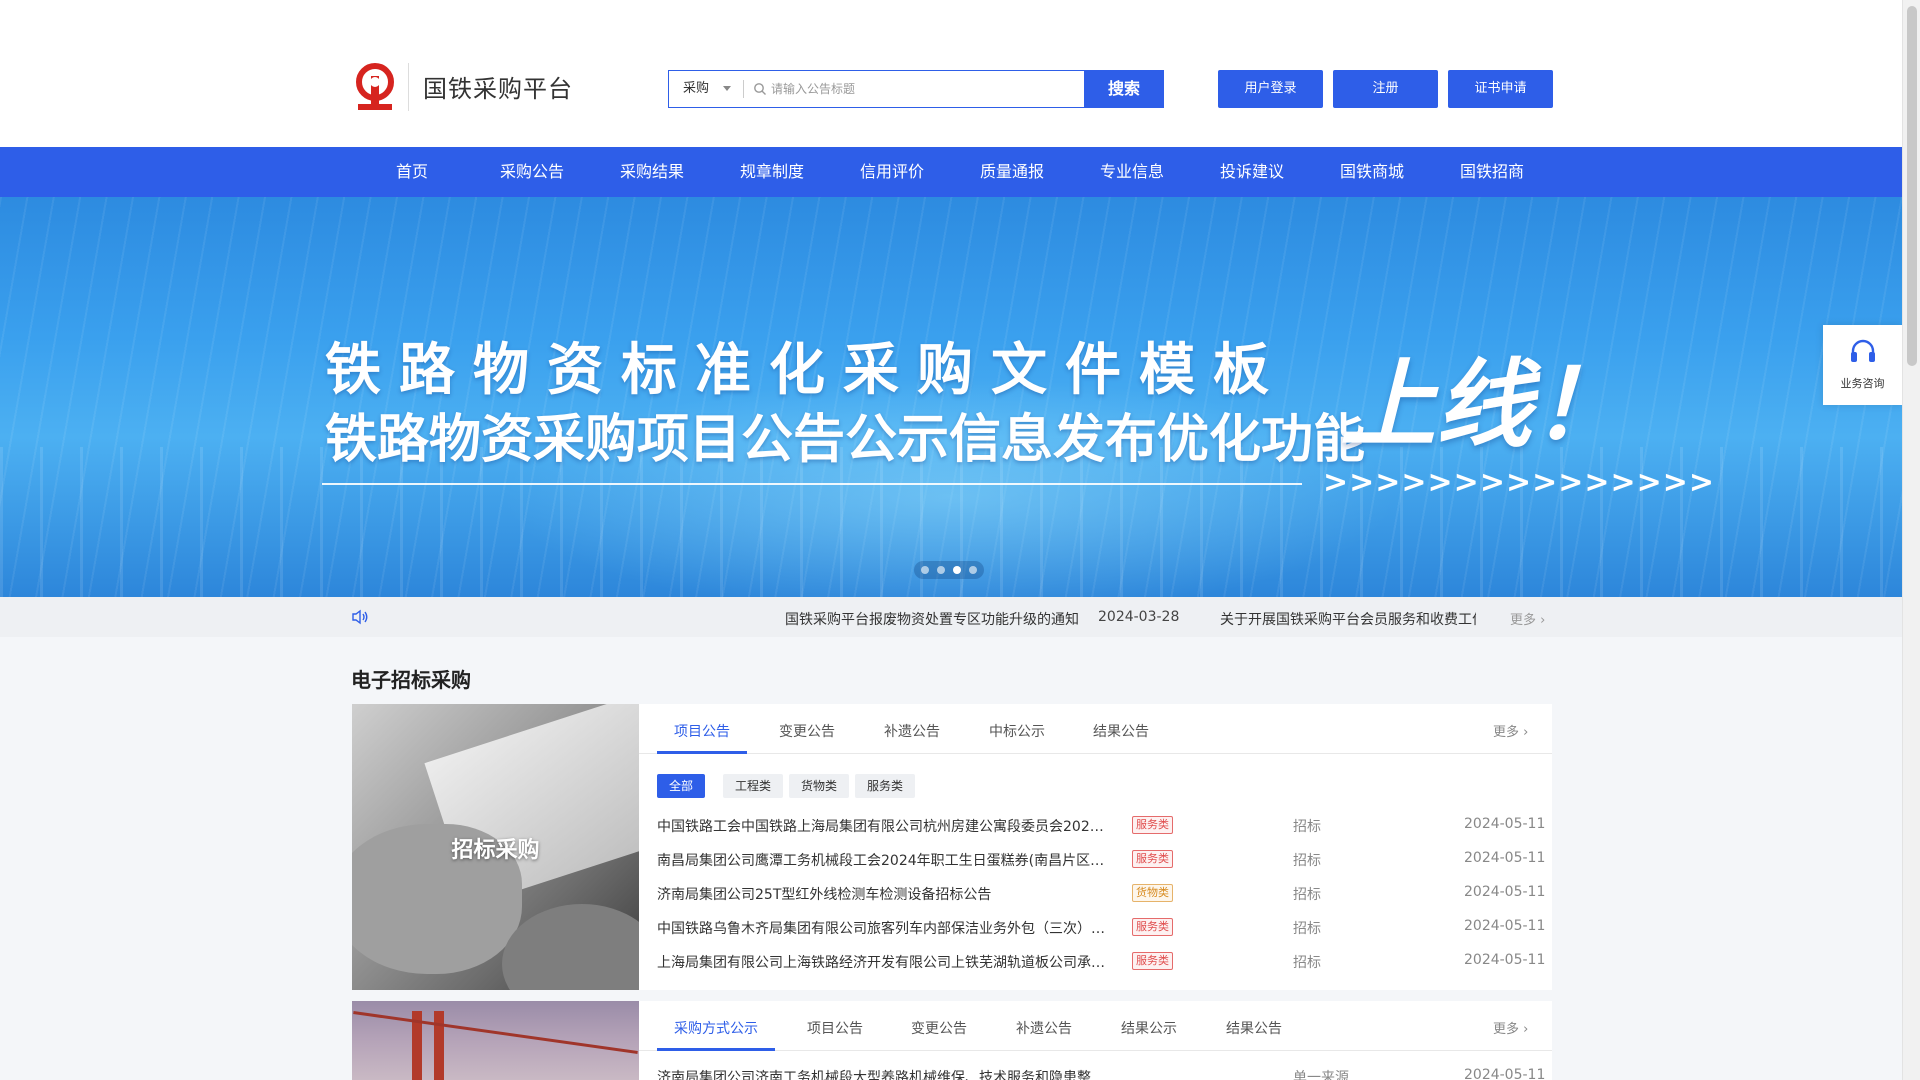  I want to click on railway-logo-icon, so click(375, 87).